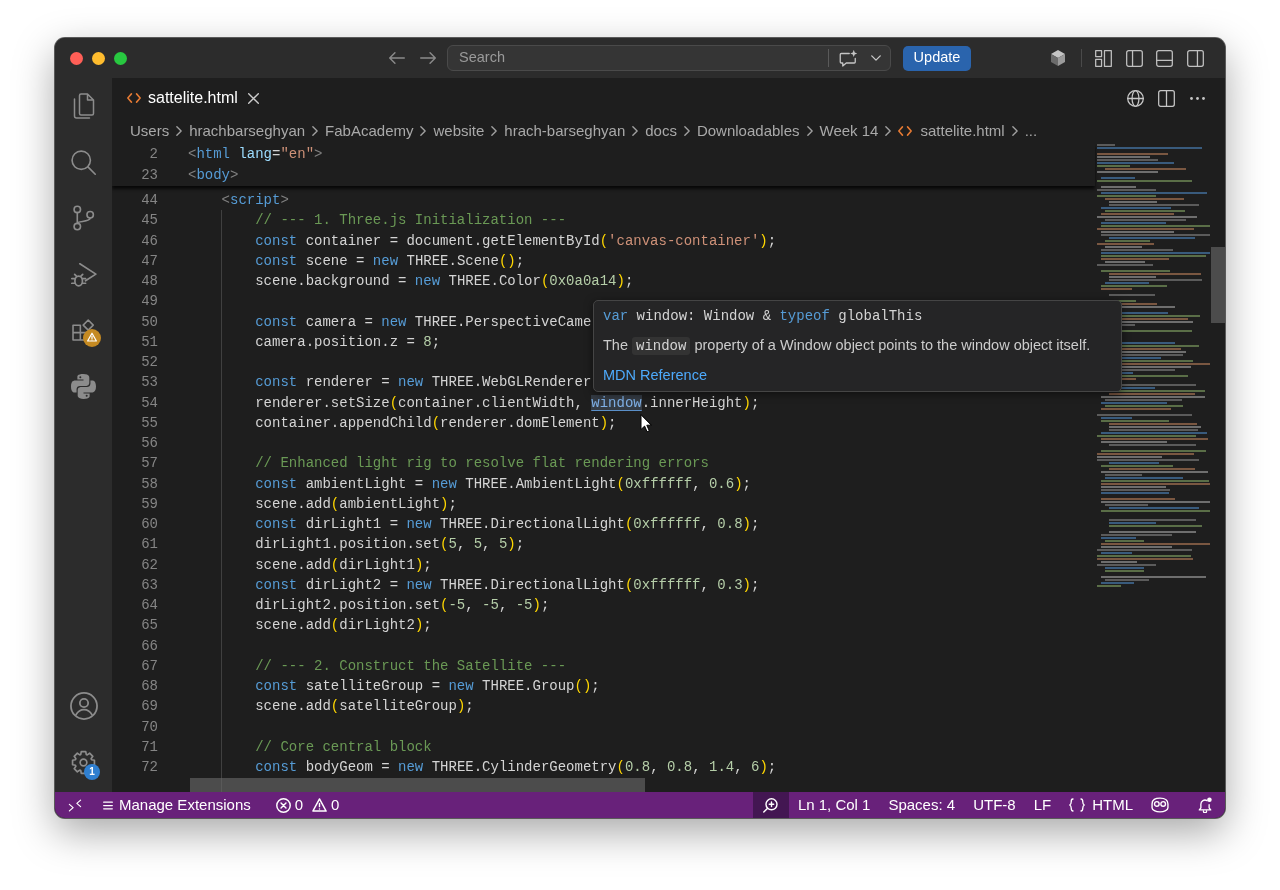 The image size is (1280, 890). I want to click on mdn-reference-link: MDN Reference, so click(655, 376).